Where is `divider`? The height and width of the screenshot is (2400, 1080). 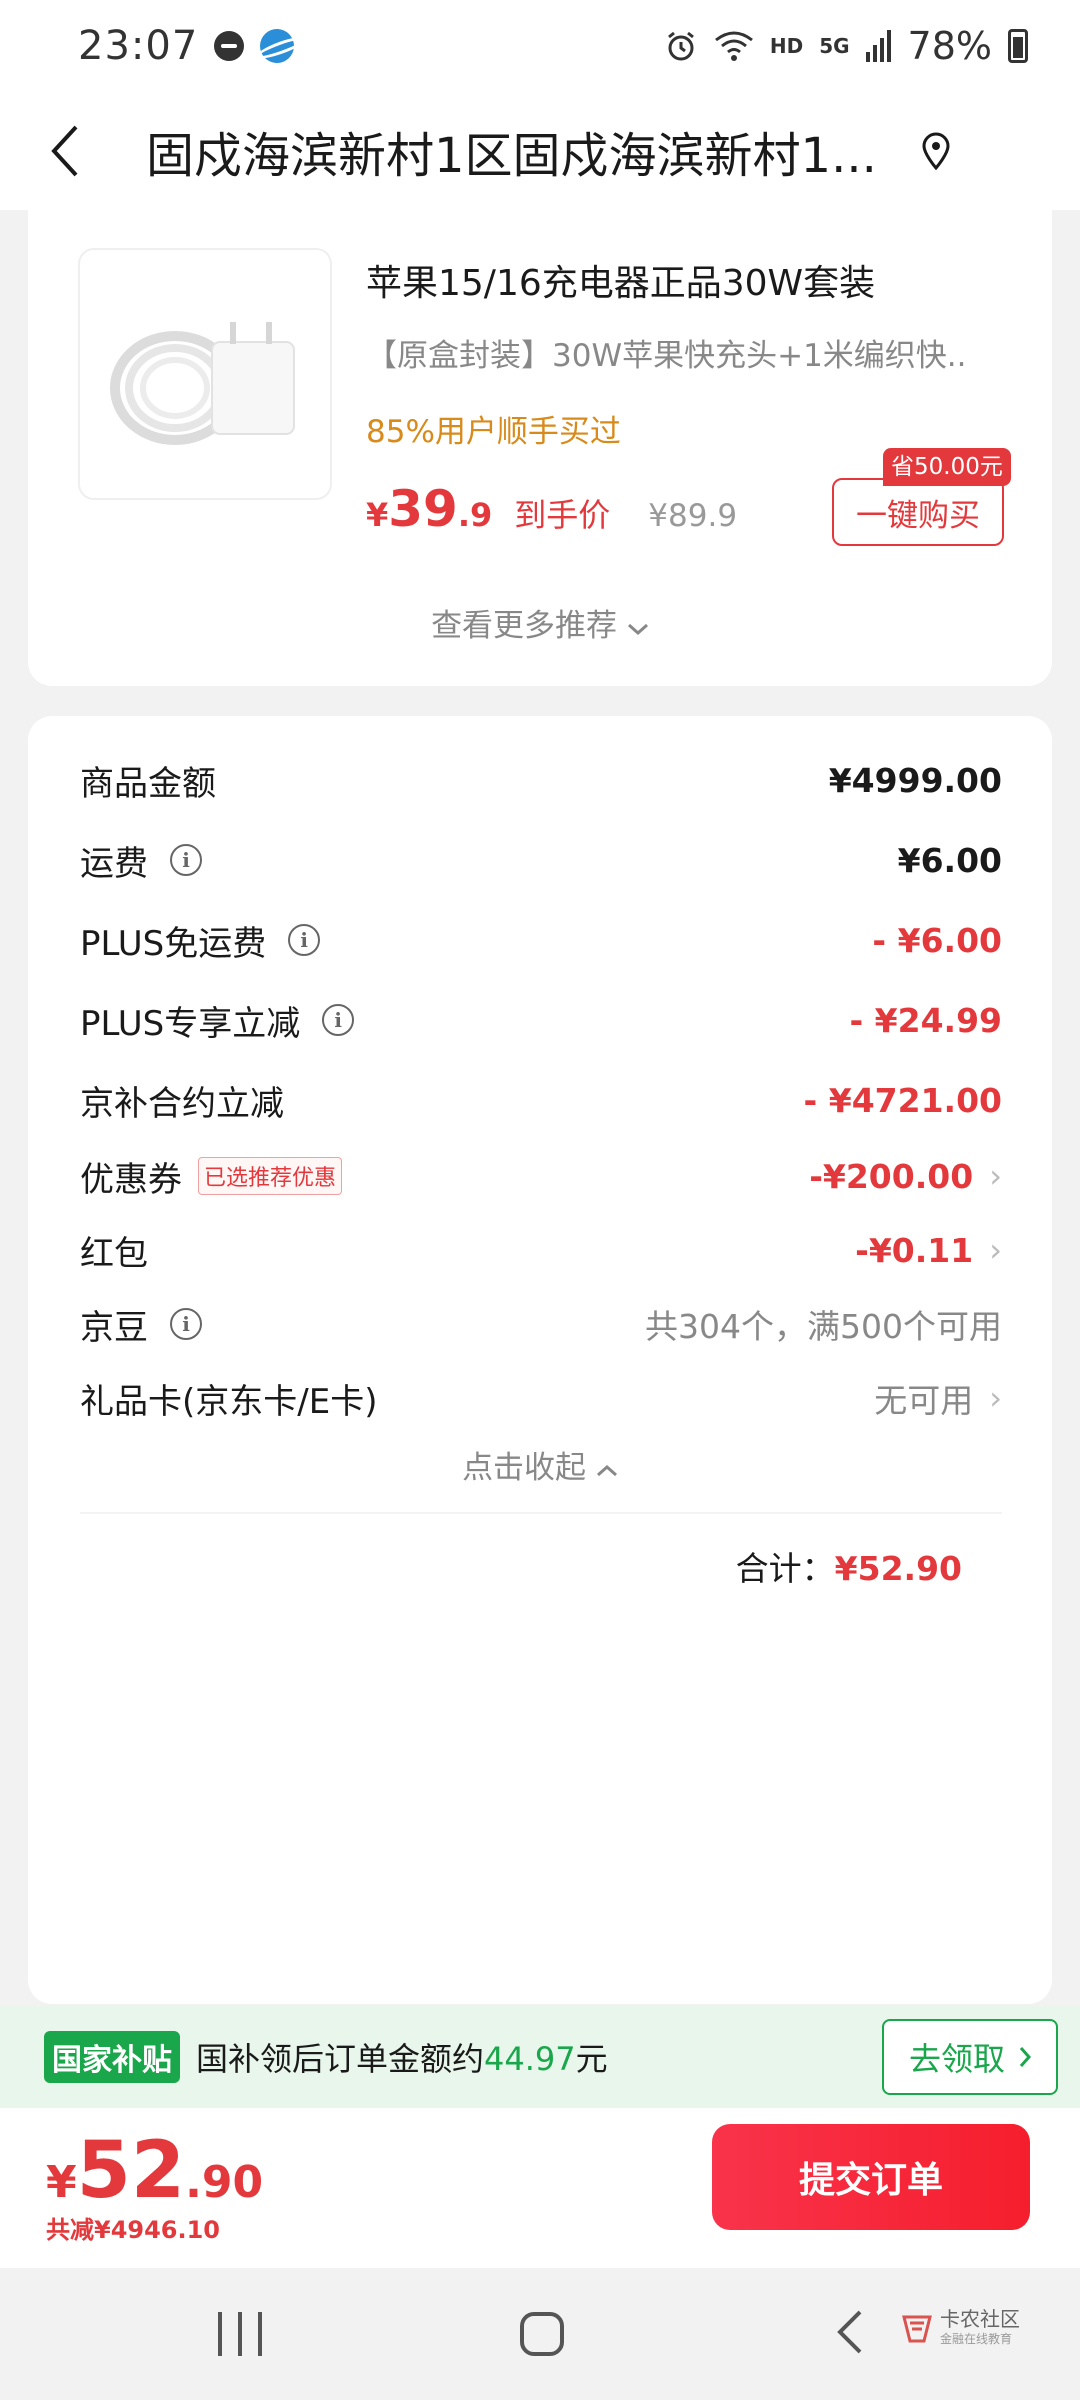
divider is located at coordinates (541, 1513).